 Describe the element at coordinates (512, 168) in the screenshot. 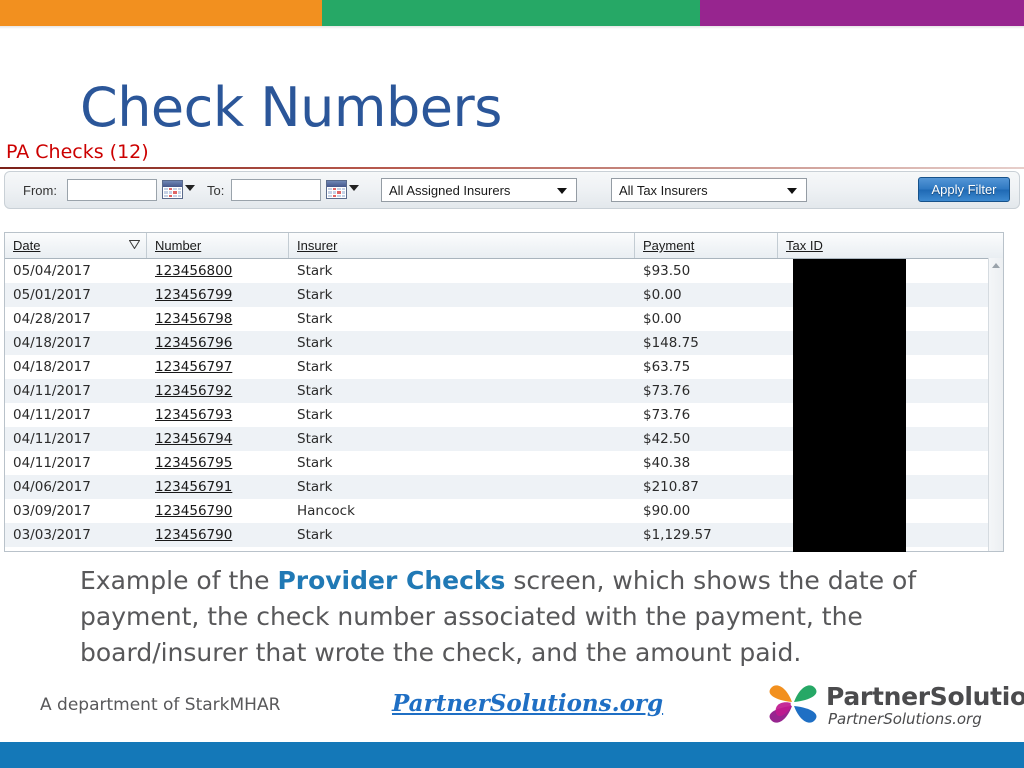

I see `title-divider` at that location.